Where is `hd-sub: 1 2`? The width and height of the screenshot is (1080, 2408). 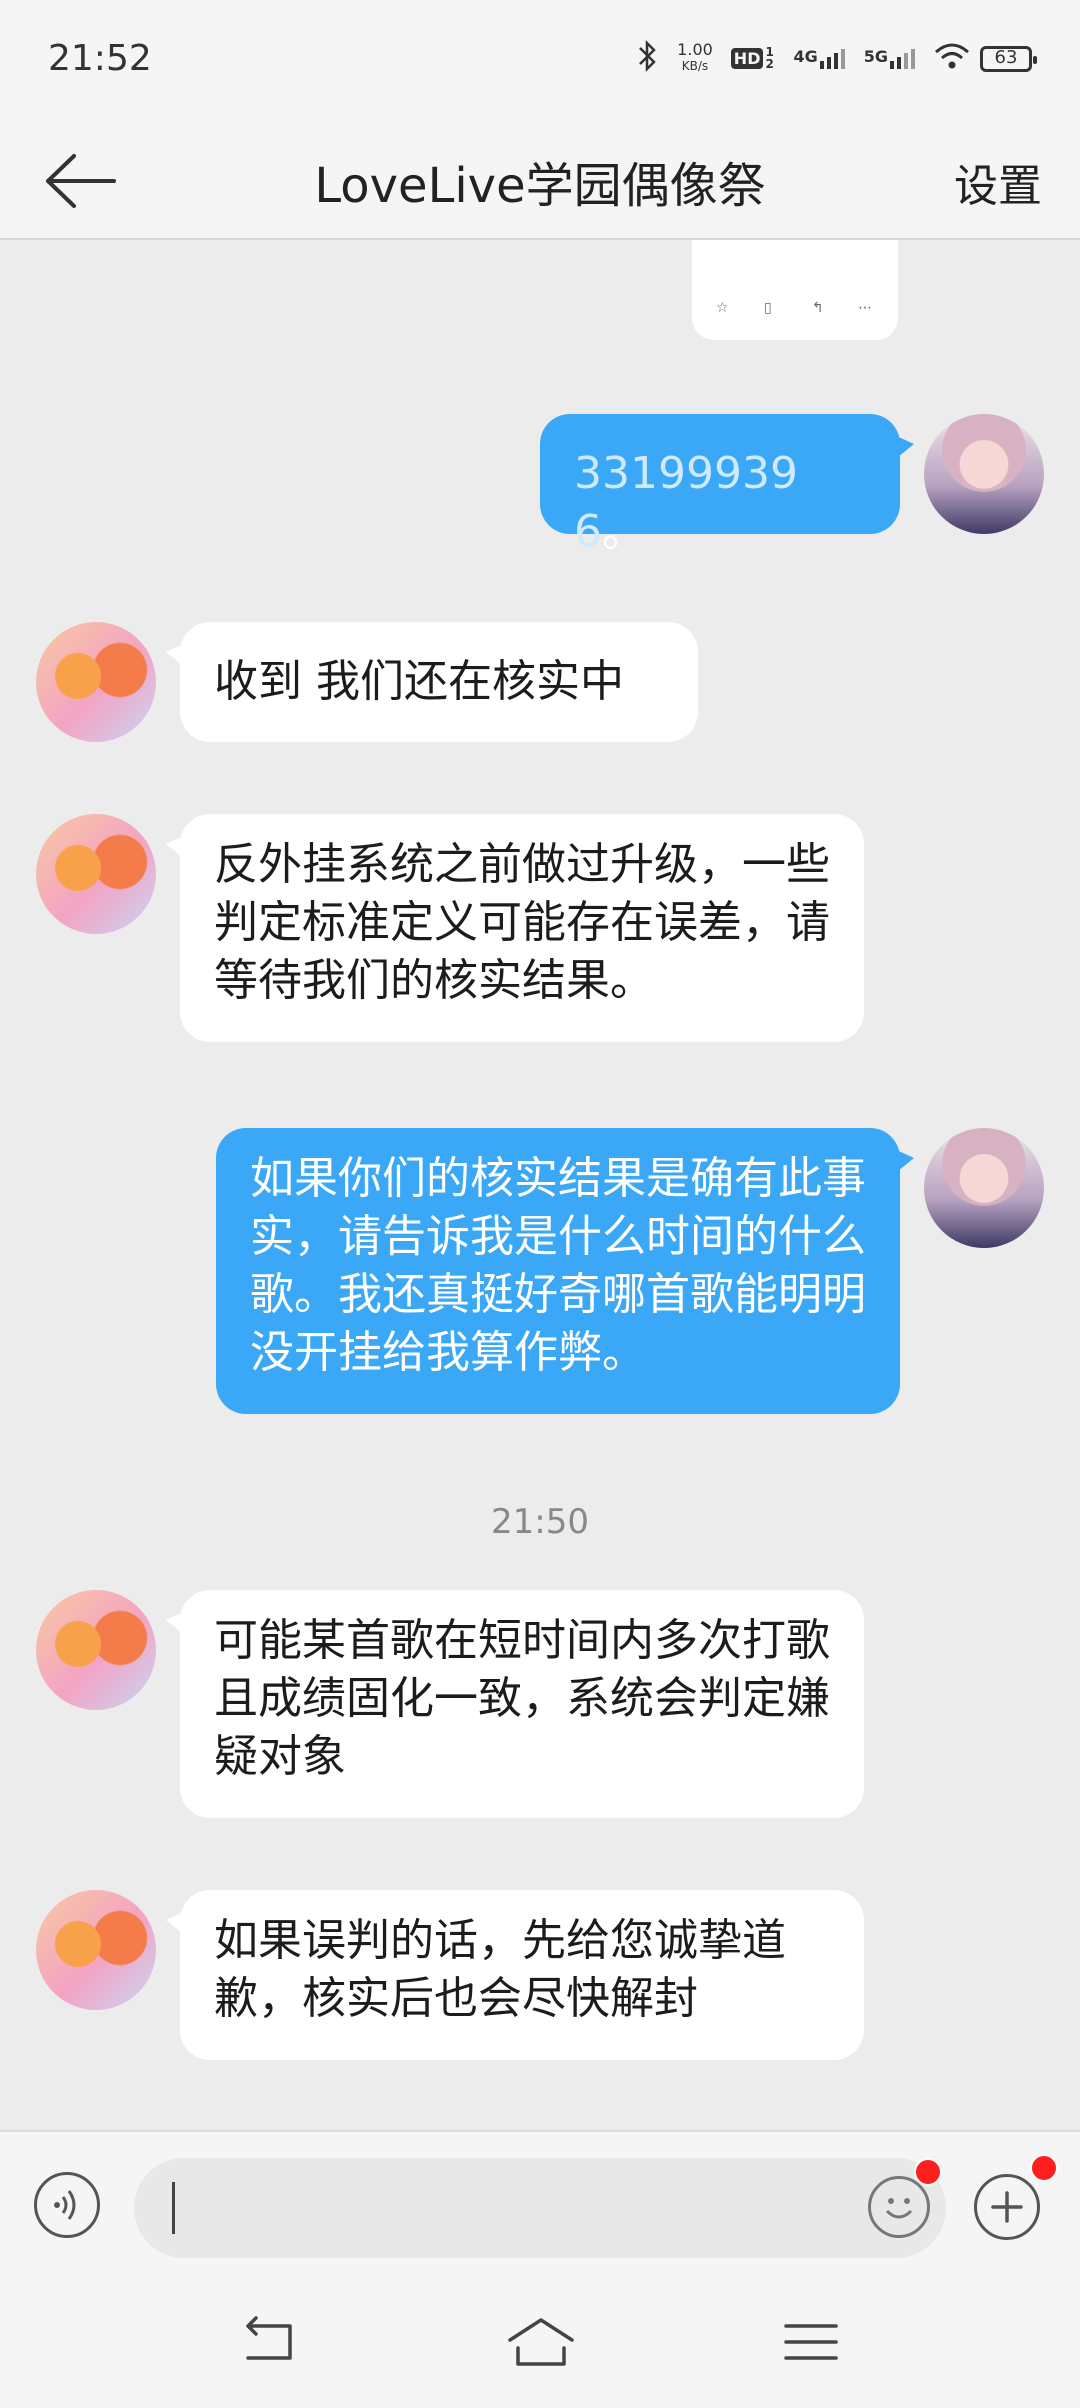 hd-sub: 1 2 is located at coordinates (769, 58).